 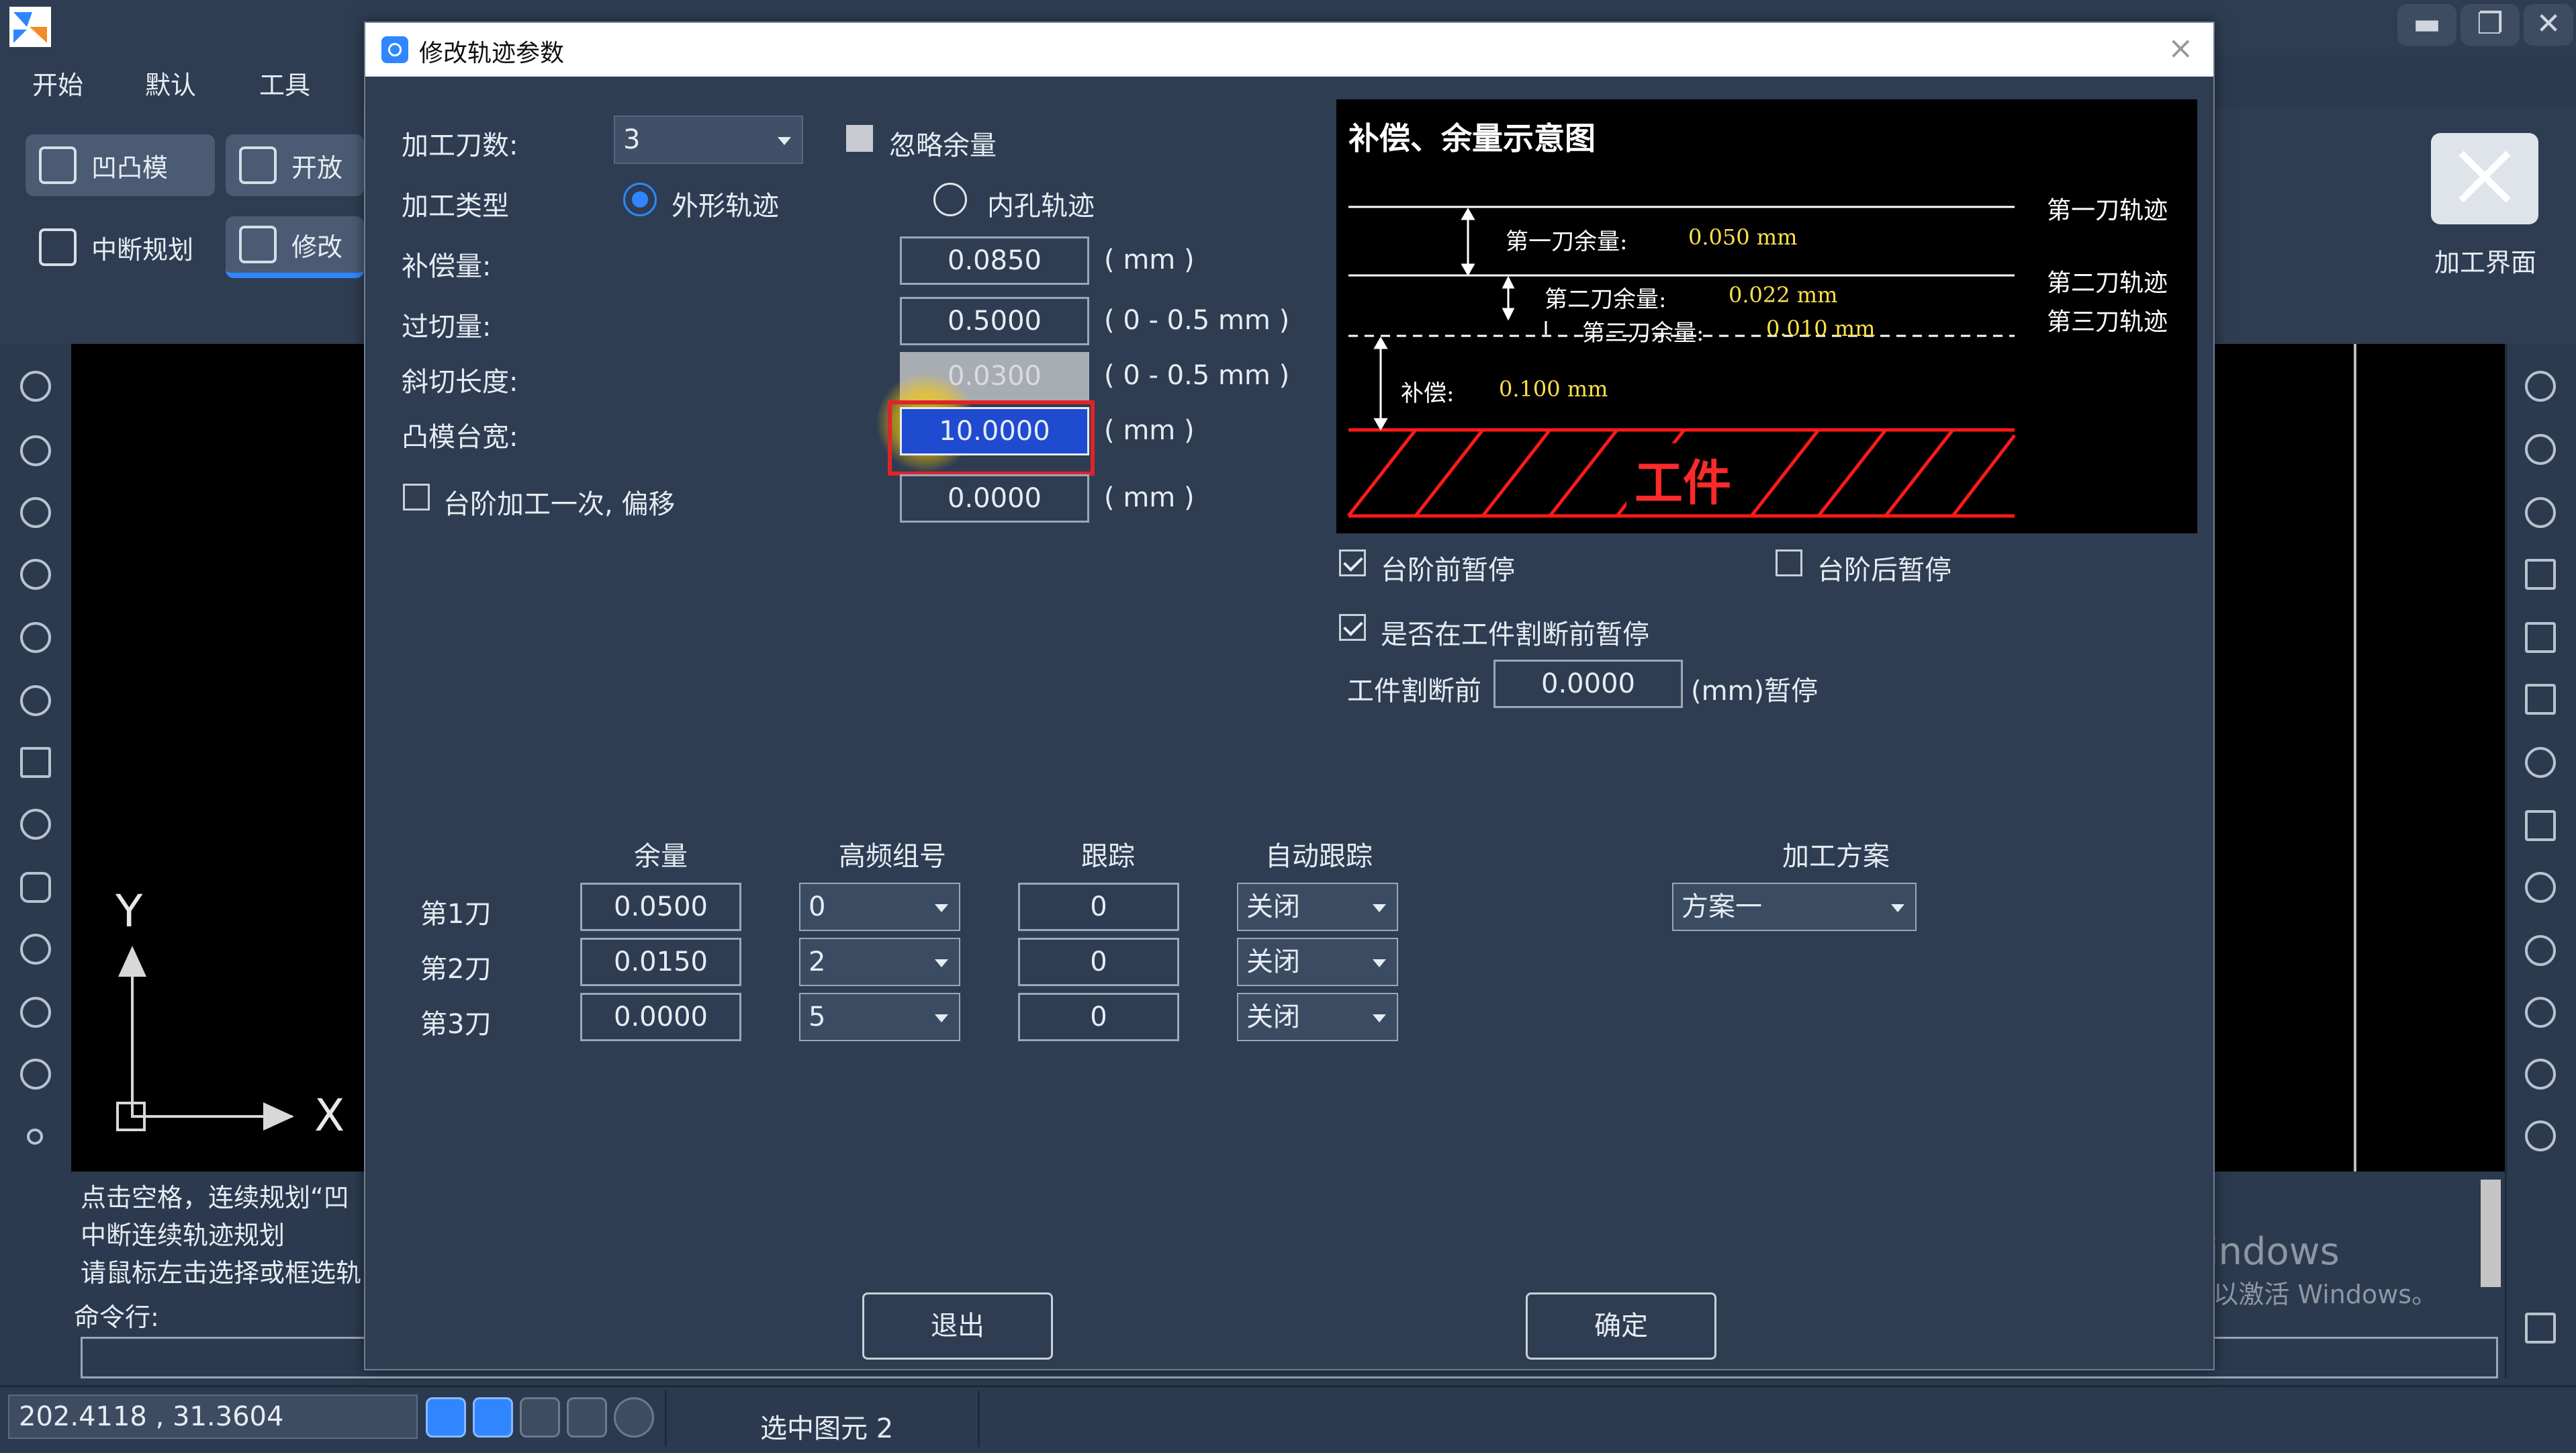 I want to click on circle-tool-icon, so click(x=35, y=512).